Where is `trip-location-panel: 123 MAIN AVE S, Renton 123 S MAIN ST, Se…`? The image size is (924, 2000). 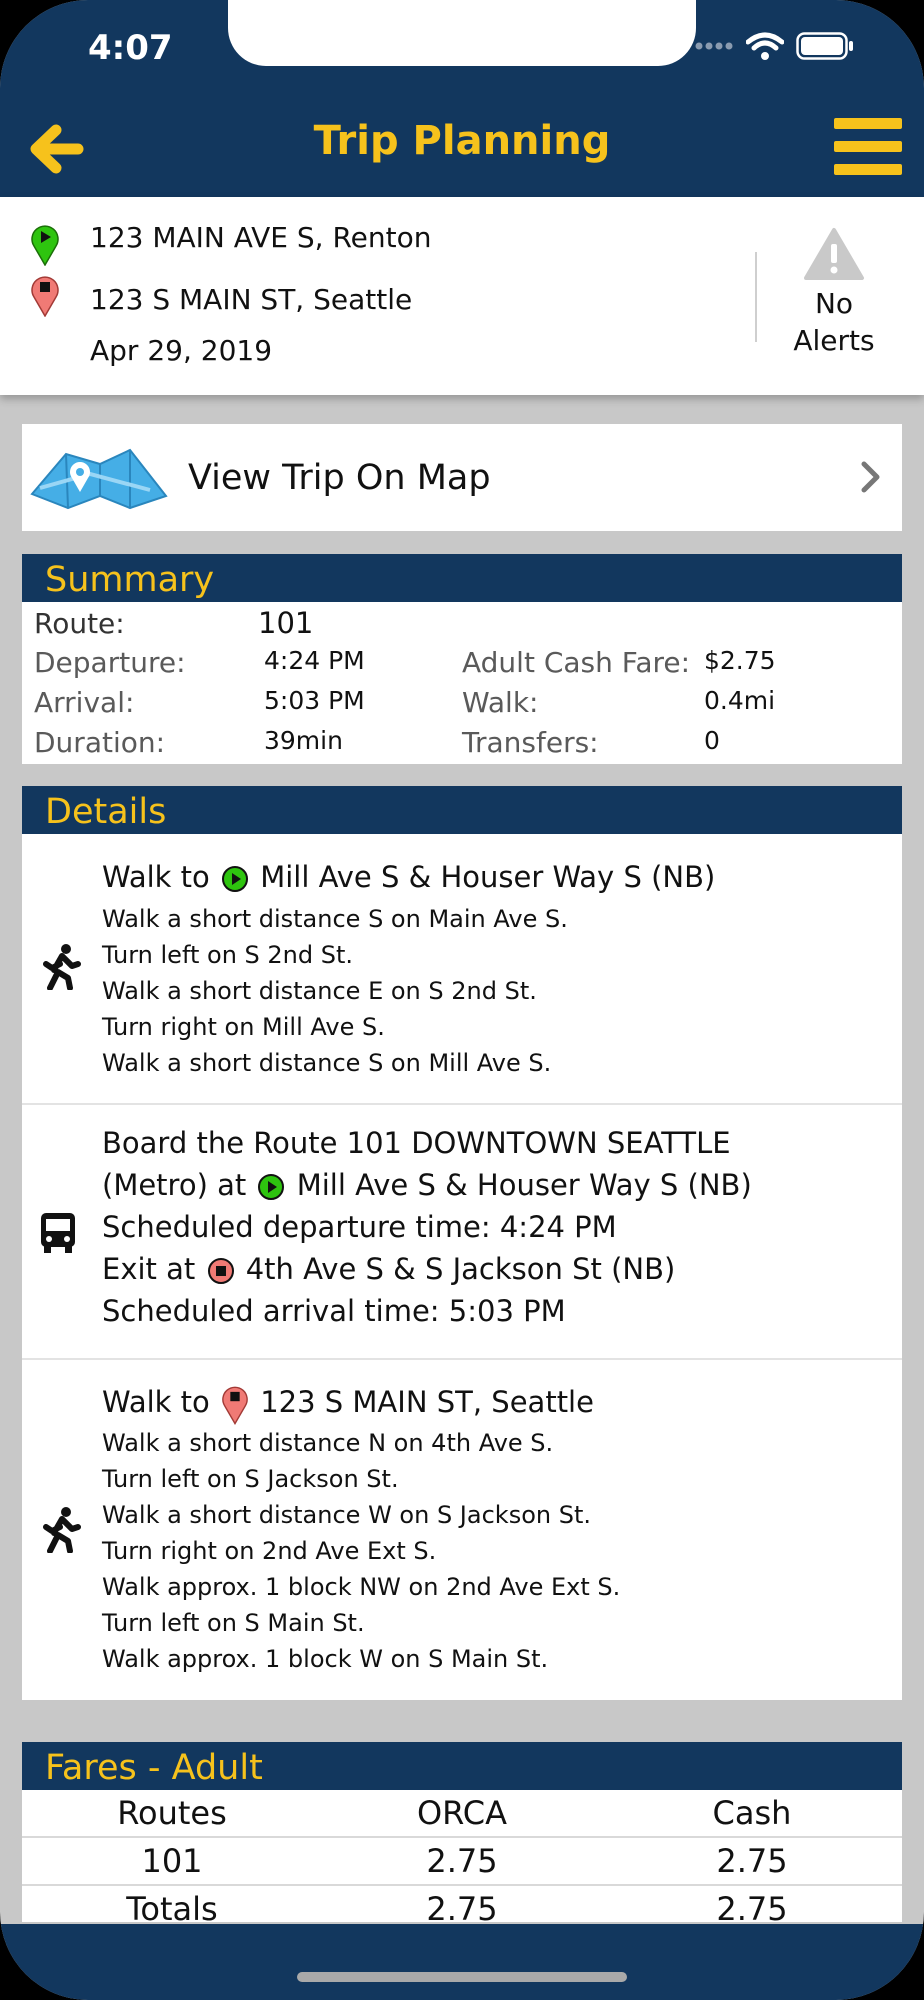
trip-location-panel: 123 MAIN AVE S, Renton 123 S MAIN ST, Se… is located at coordinates (462, 296).